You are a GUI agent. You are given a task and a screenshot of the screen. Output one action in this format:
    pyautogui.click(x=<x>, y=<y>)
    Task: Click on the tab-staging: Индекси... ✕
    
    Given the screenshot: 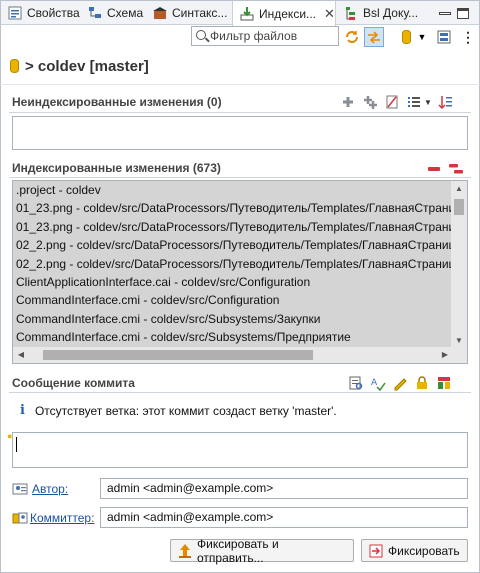 What is the action you would take?
    pyautogui.click(x=284, y=13)
    